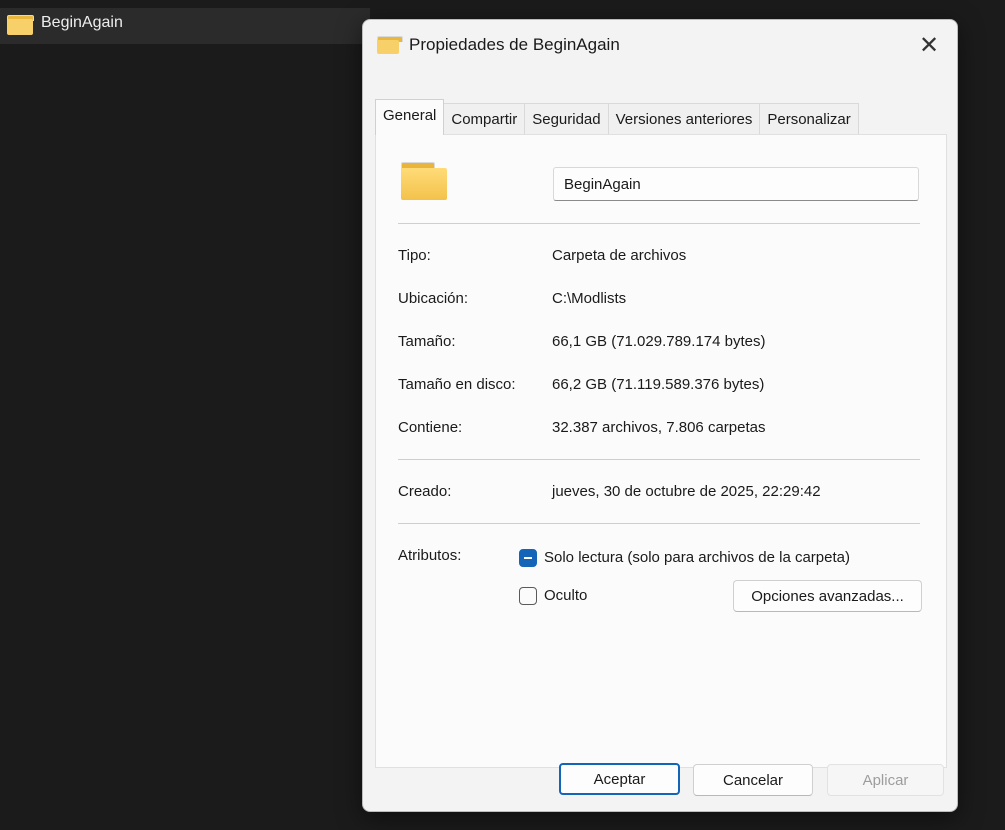 The width and height of the screenshot is (1005, 830). What do you see at coordinates (619, 255) in the screenshot?
I see `type-value: Carpeta de archivos` at bounding box center [619, 255].